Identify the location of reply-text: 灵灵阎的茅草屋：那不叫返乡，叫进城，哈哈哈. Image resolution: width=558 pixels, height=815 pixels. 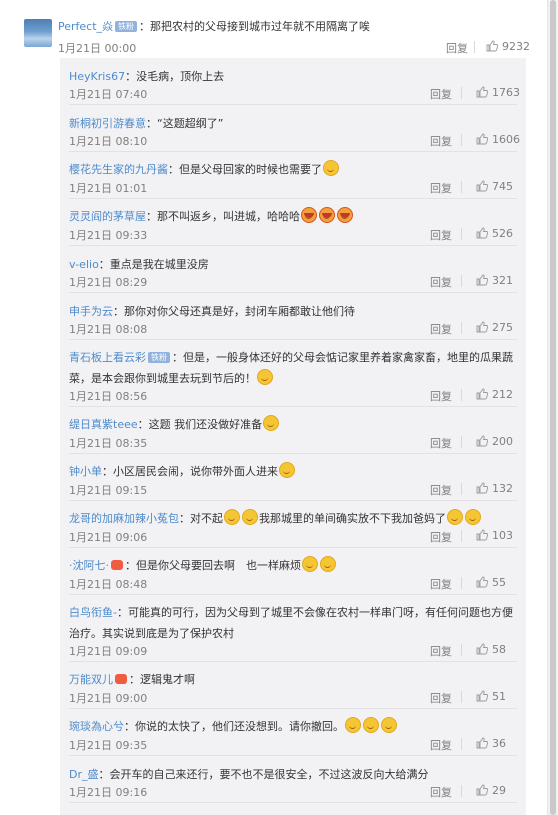
(294, 216).